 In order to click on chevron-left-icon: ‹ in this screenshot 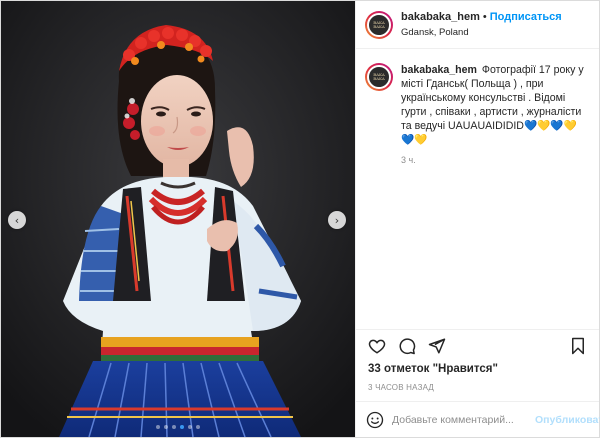, I will do `click(17, 220)`.